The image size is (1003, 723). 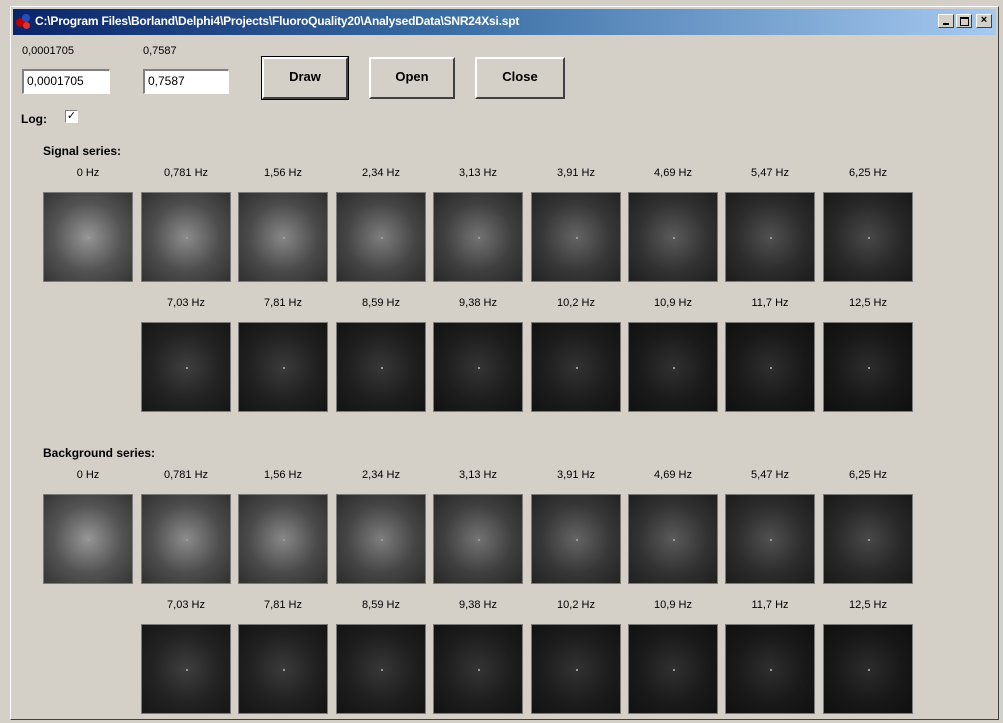 What do you see at coordinates (770, 303) in the screenshot?
I see `signal-freq-label: 11,7 Hz` at bounding box center [770, 303].